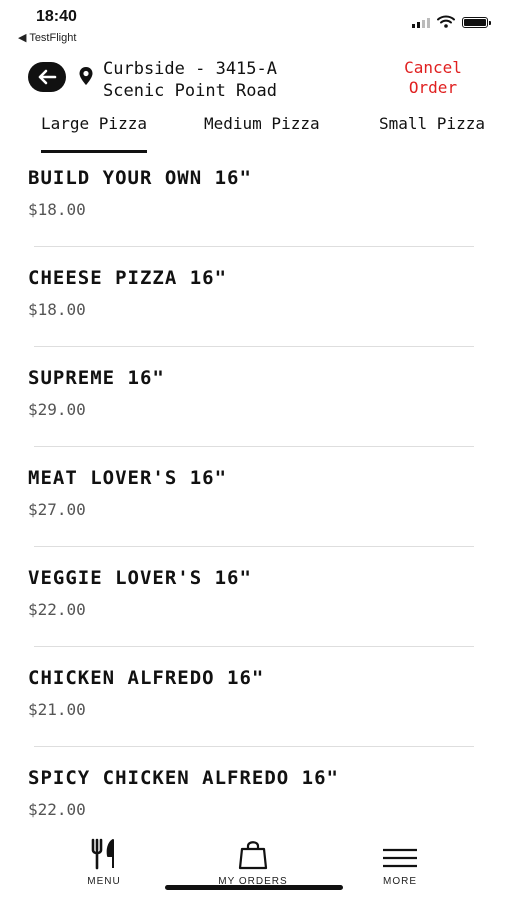 This screenshot has height=900, width=506. What do you see at coordinates (476, 22) in the screenshot?
I see `battery-icon` at bounding box center [476, 22].